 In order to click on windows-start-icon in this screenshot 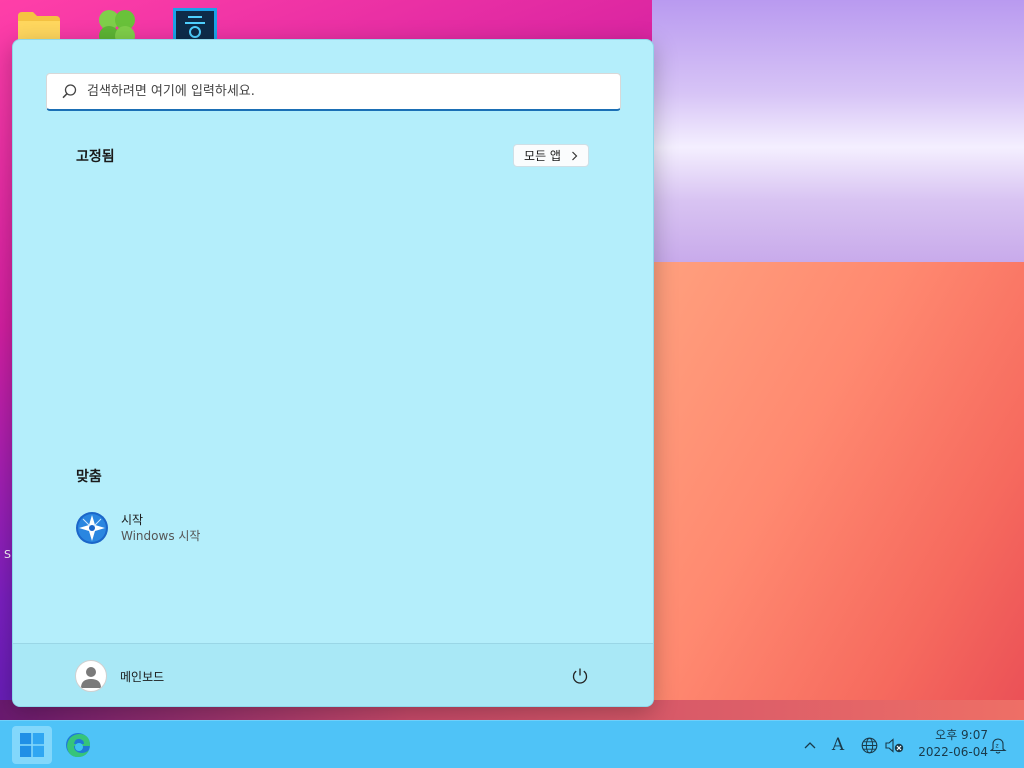, I will do `click(32, 745)`.